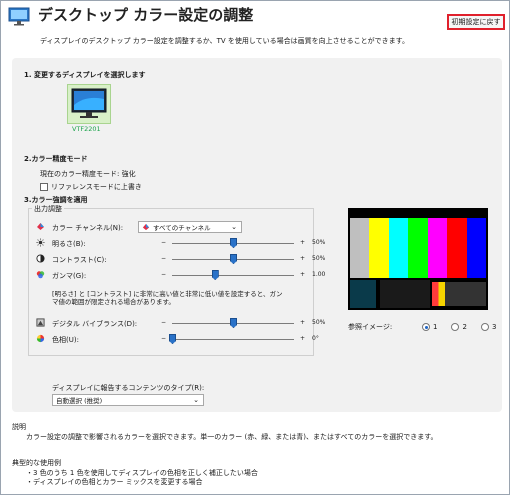  I want to click on color-bars, so click(418, 248).